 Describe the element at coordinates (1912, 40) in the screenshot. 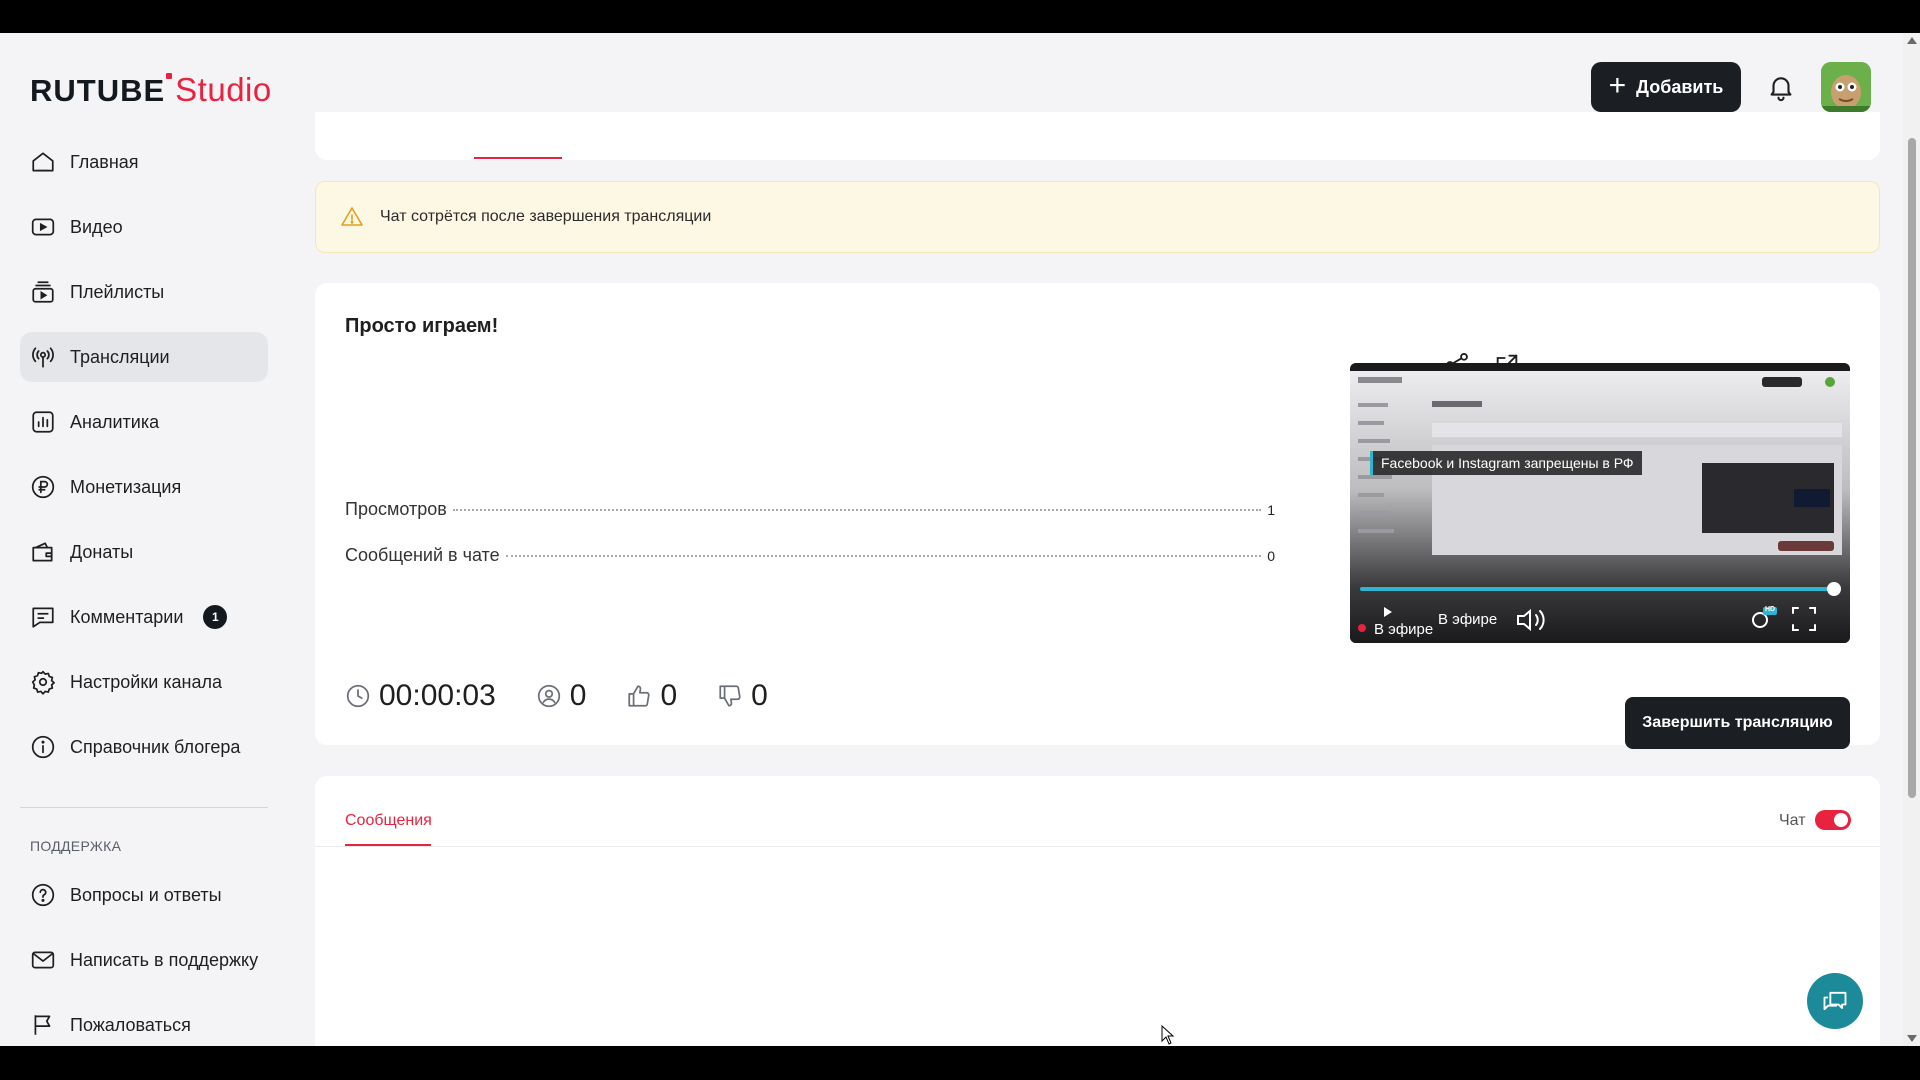

I see `scroll-up-arrow` at that location.